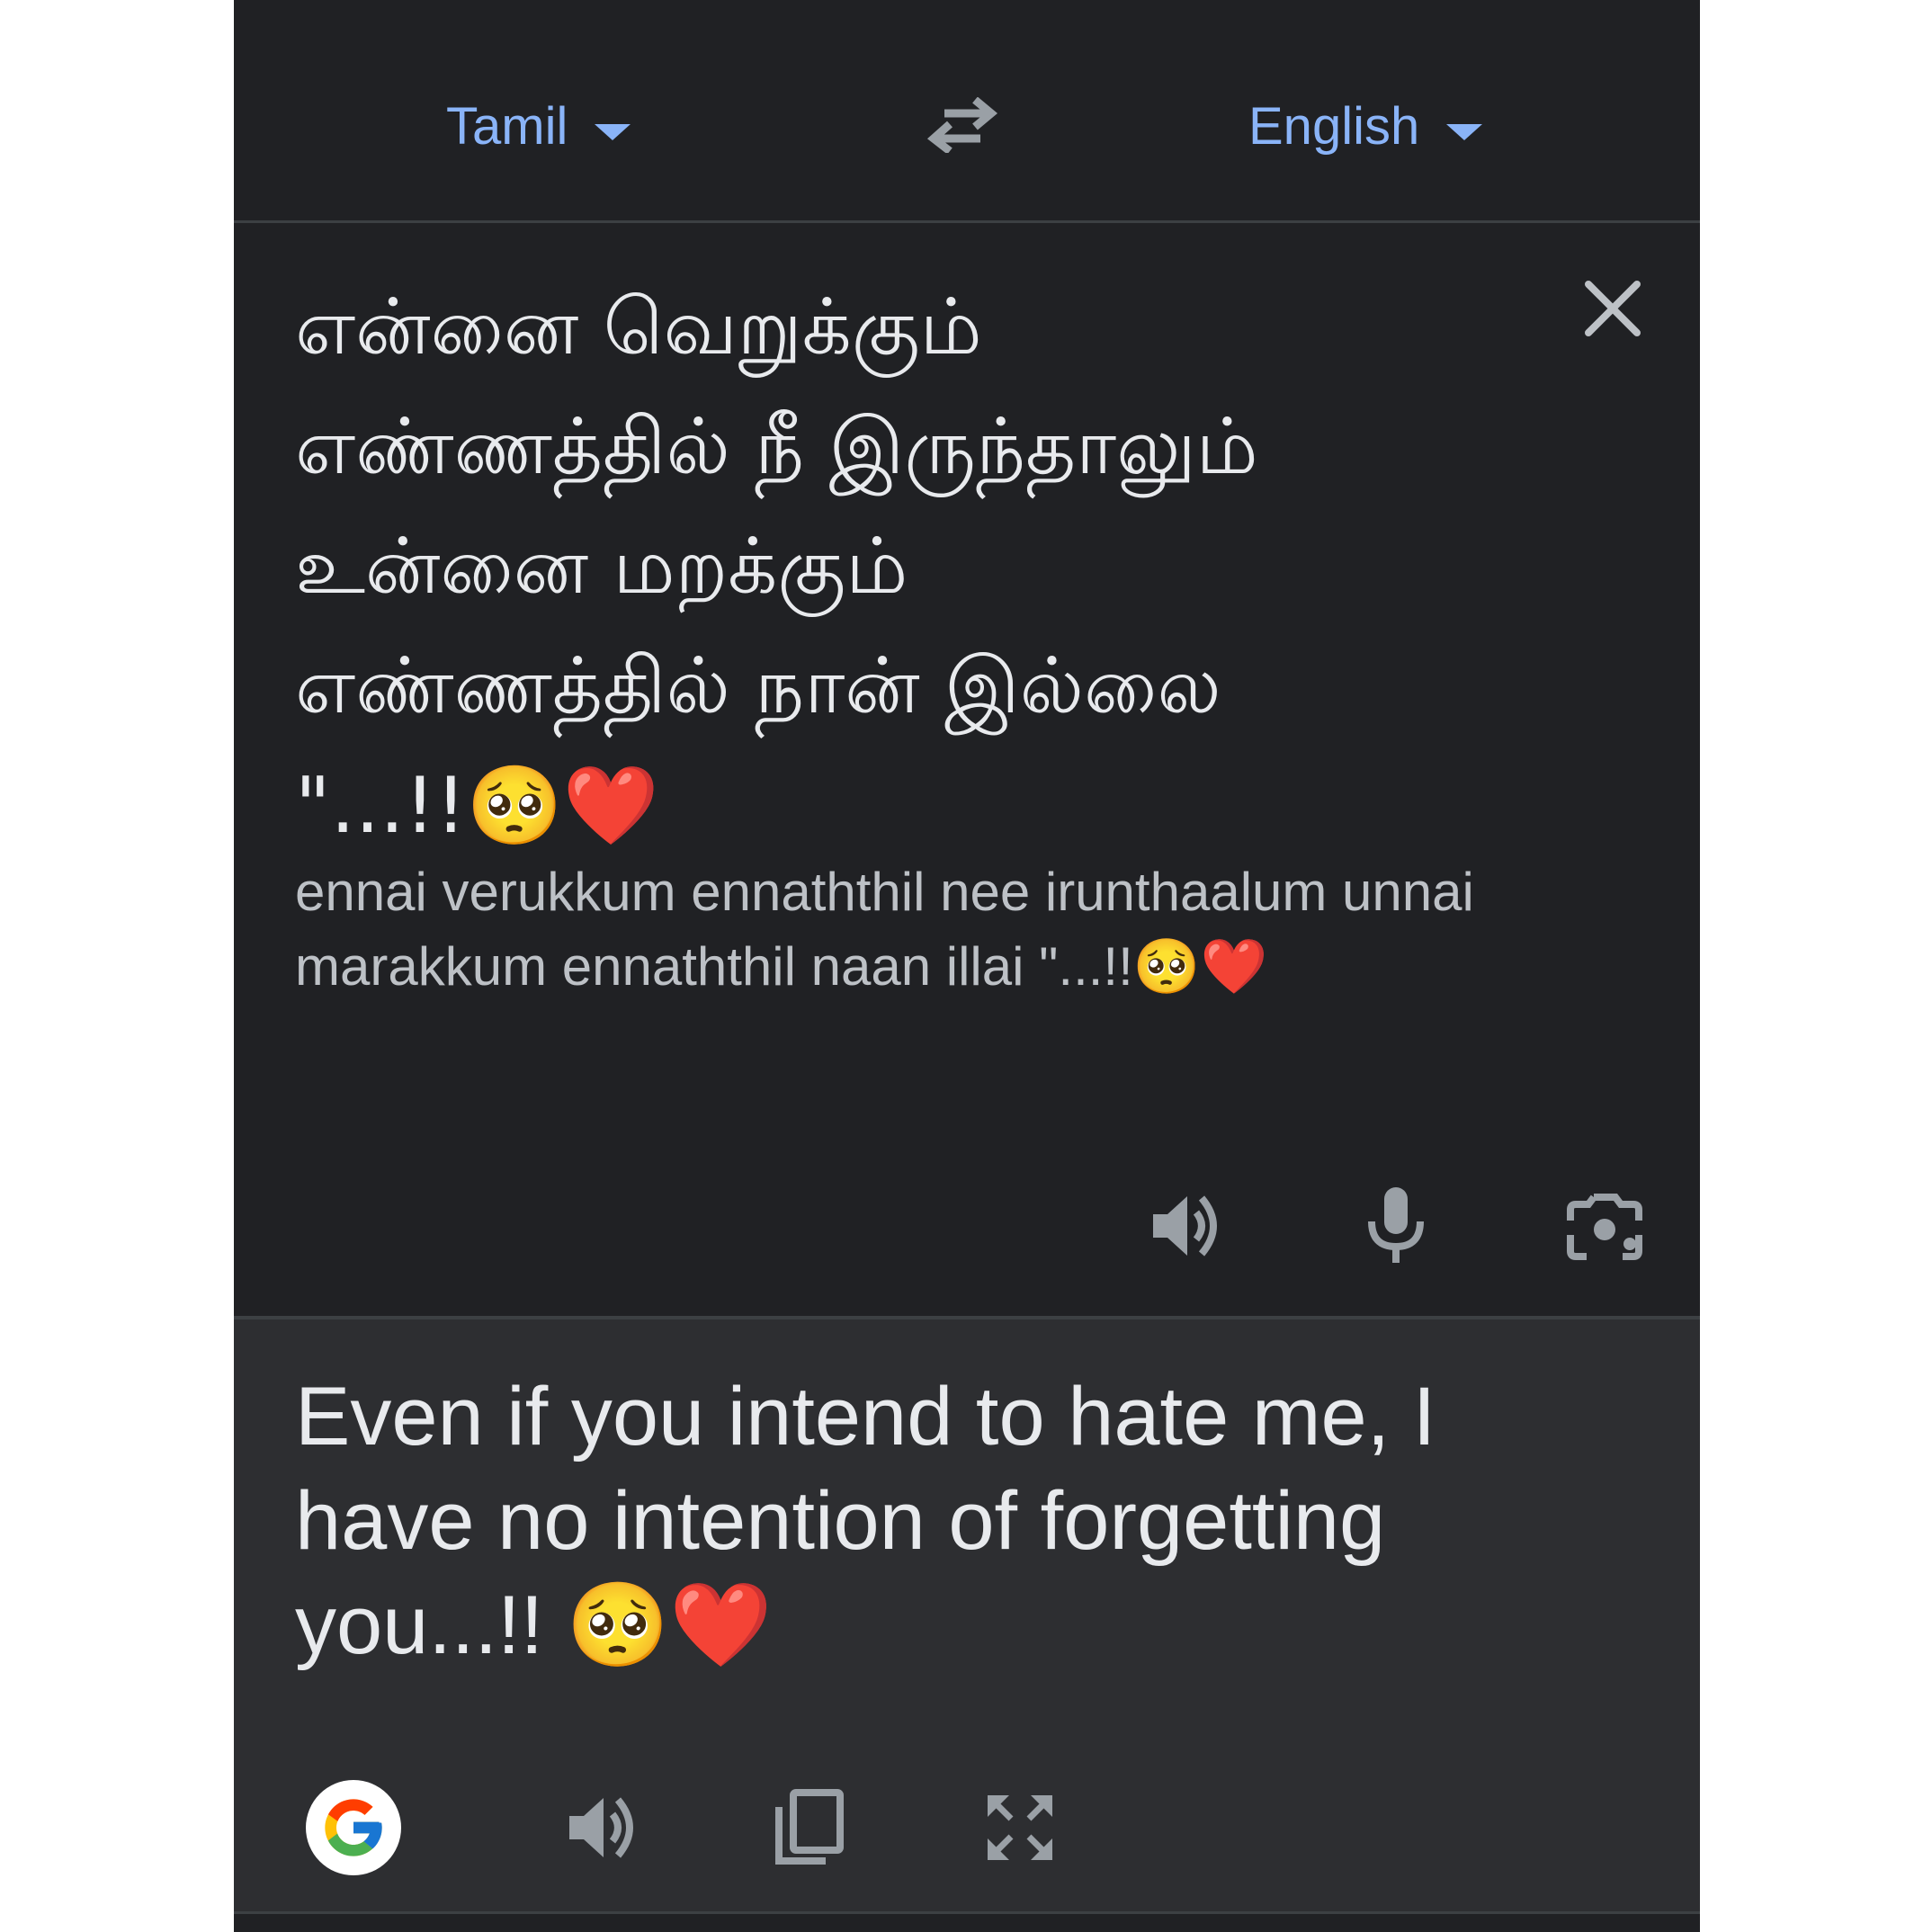  I want to click on source-language-label: Tamil, so click(507, 126).